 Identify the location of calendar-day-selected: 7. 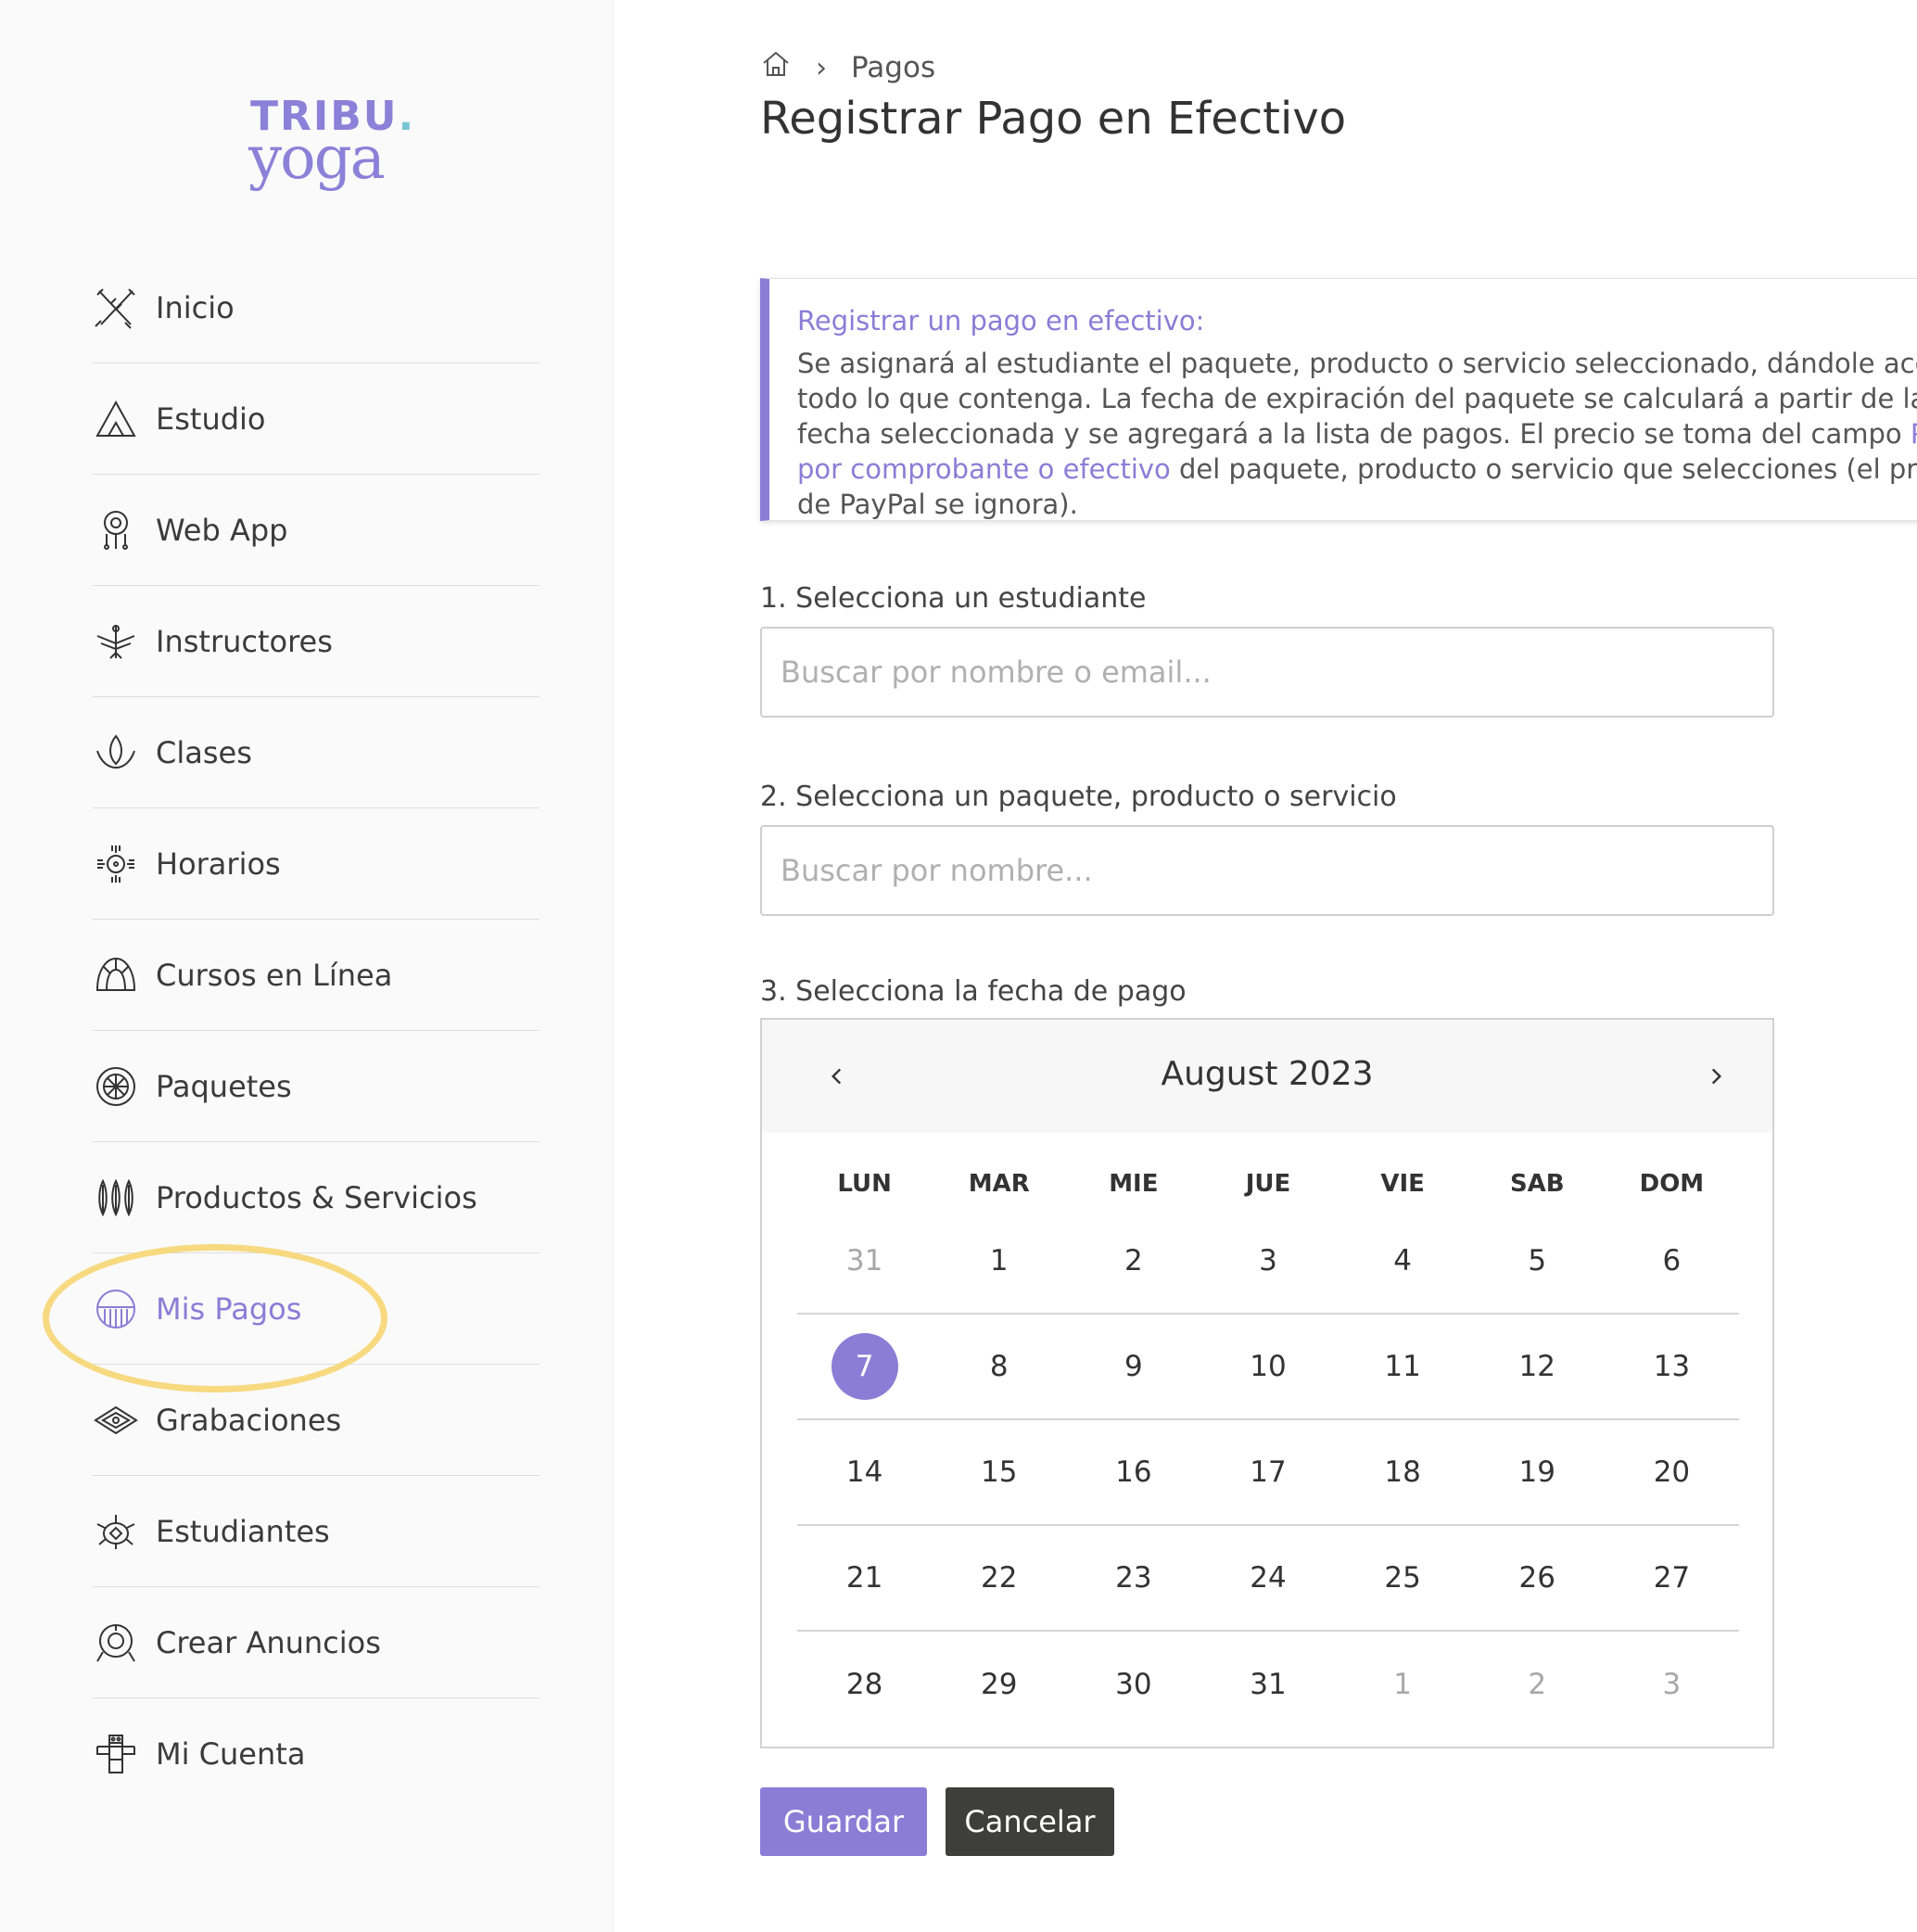
(864, 1366).